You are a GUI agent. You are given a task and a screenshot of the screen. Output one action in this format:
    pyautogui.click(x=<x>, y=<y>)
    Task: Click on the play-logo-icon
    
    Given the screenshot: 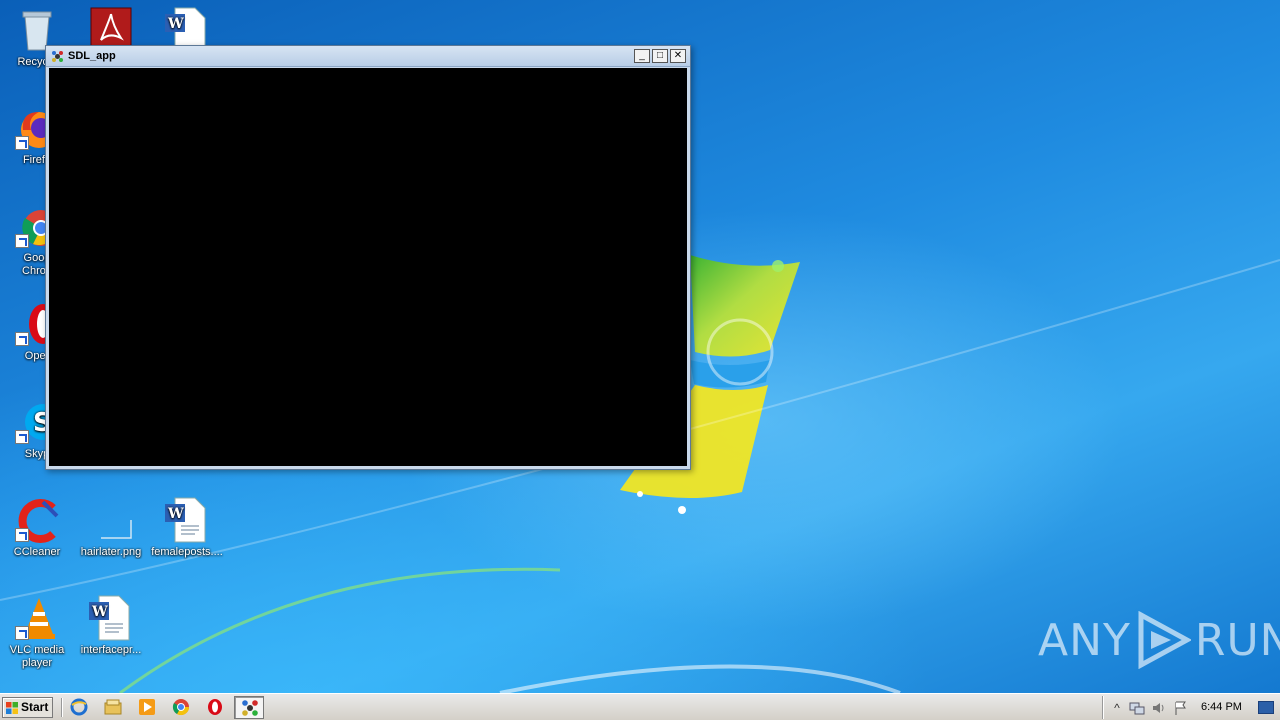 What is the action you would take?
    pyautogui.click(x=1164, y=640)
    